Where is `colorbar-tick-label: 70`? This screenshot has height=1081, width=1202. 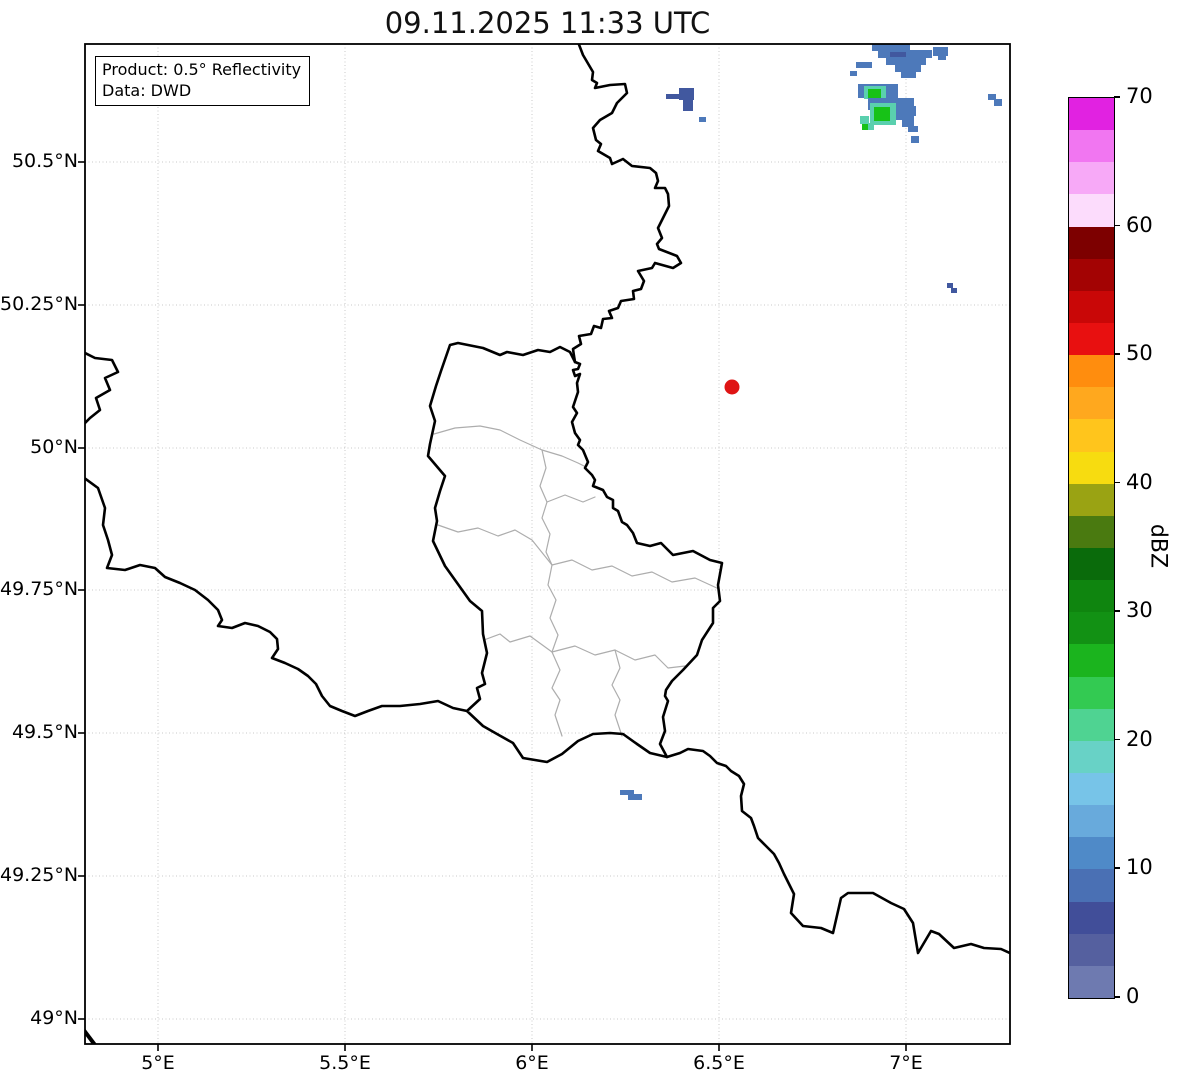
colorbar-tick-label: 70 is located at coordinates (1139, 96).